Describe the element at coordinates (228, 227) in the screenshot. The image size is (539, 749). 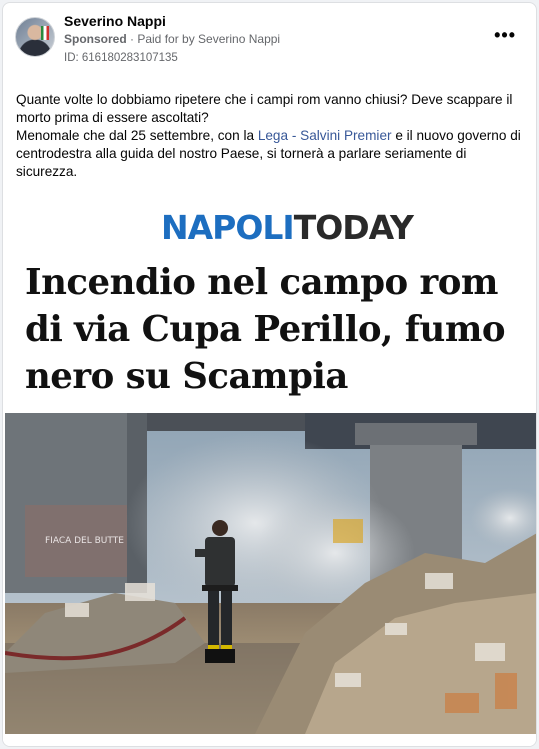
I see `logo-part-napoli: NAPOLI` at that location.